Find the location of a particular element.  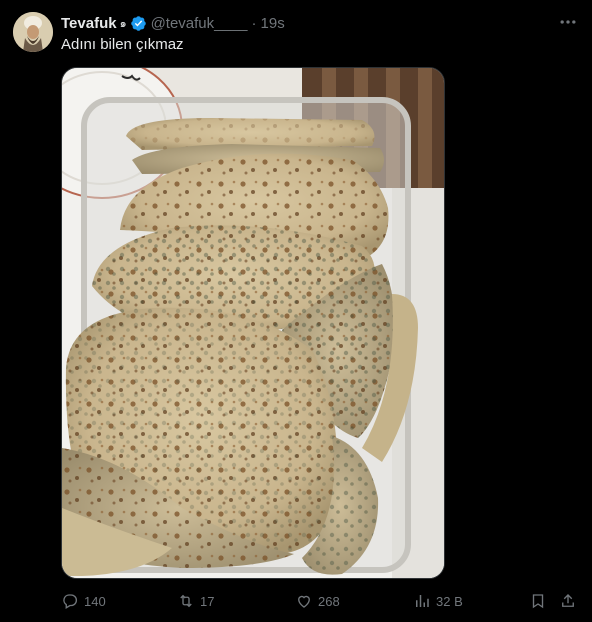

tweet-timestamp: 19s is located at coordinates (273, 23).